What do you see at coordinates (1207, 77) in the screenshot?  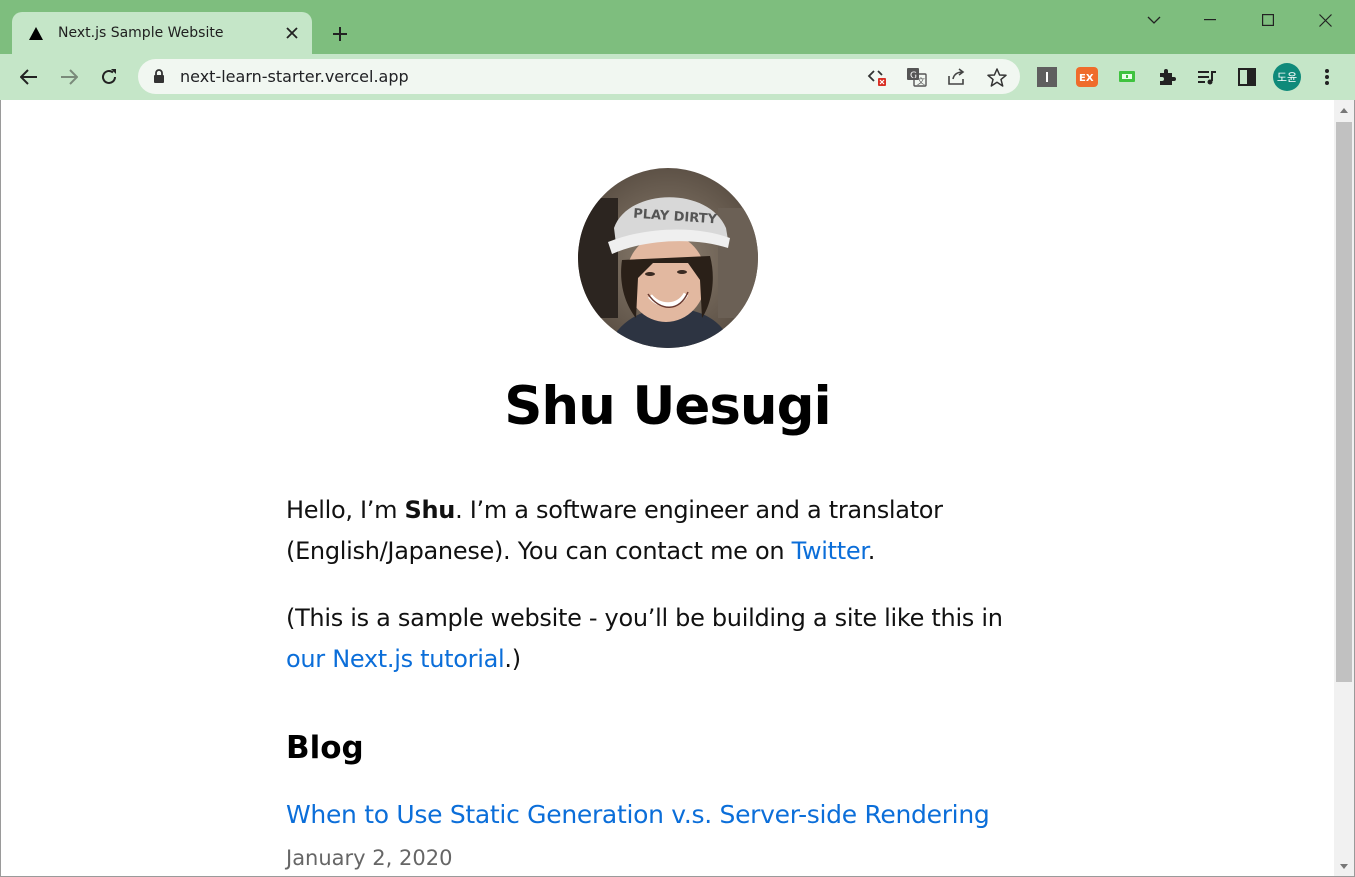 I see `reading-list-icon` at bounding box center [1207, 77].